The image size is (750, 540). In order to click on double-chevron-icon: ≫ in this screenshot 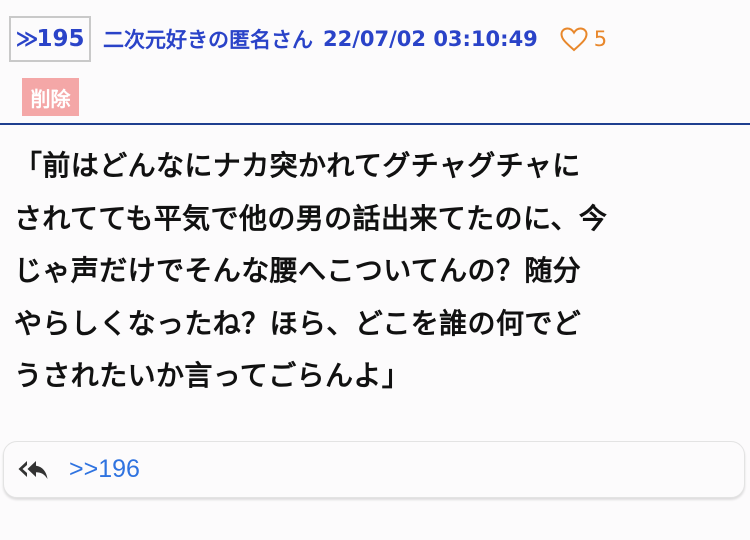, I will do `click(26, 39)`.